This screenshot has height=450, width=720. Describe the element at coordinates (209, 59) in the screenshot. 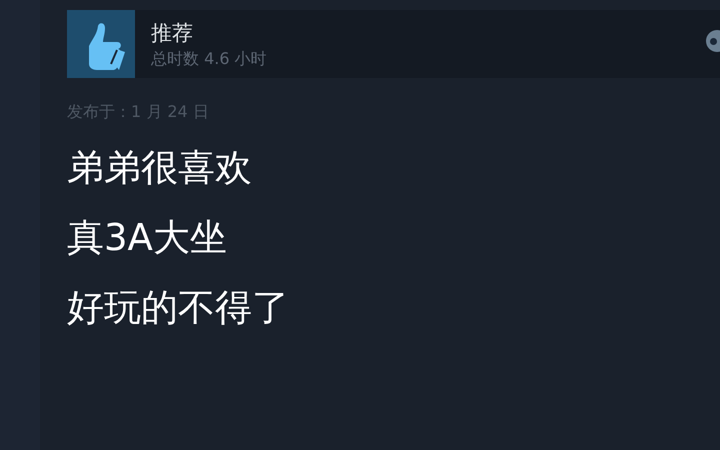

I see `playtime-text: 总时数 4.6 小时` at that location.